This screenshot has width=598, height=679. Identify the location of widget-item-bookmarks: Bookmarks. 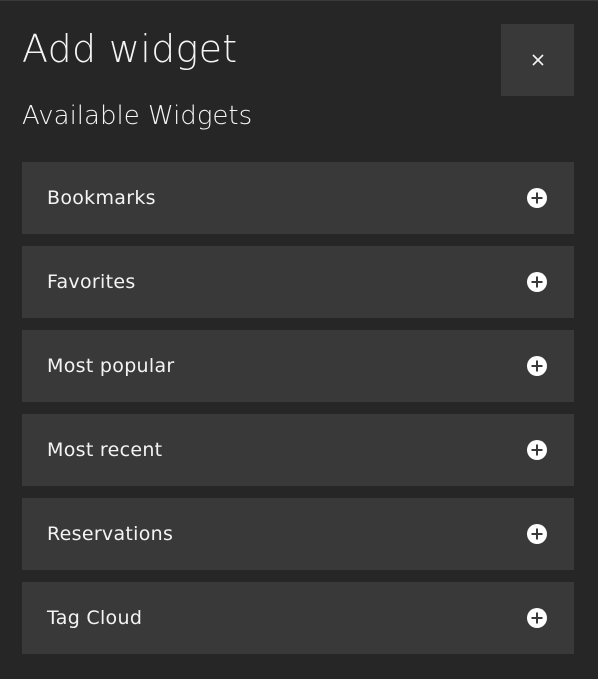
(298, 198).